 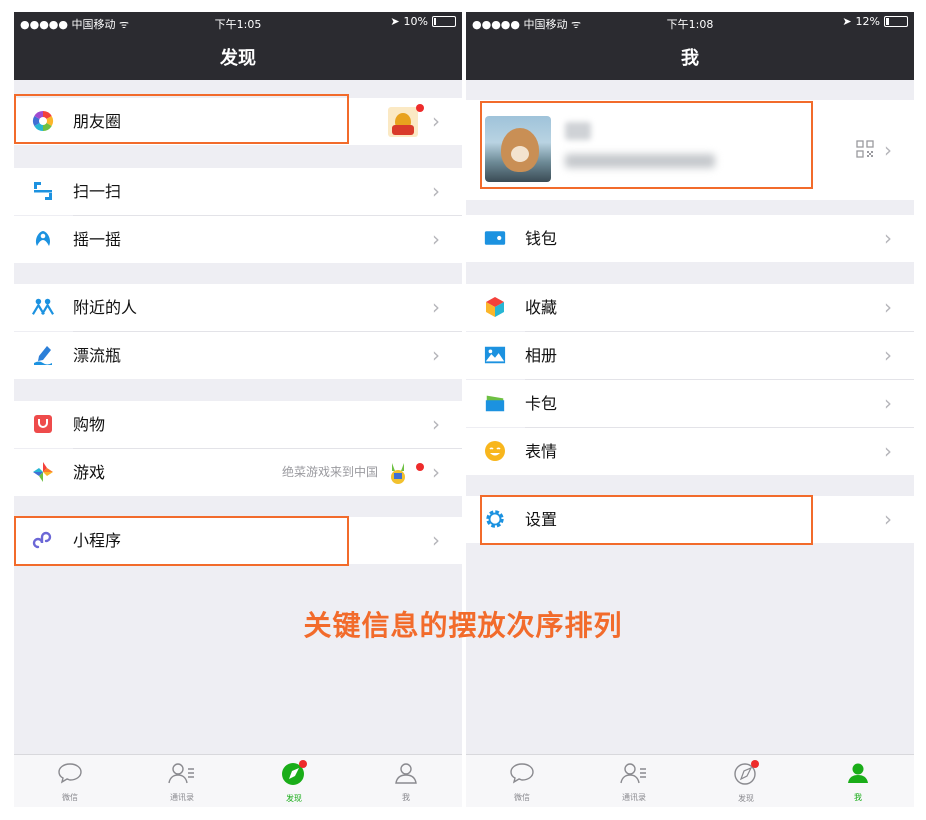 What do you see at coordinates (690, 307) in the screenshot?
I see `favorites-item: 收藏 ›` at bounding box center [690, 307].